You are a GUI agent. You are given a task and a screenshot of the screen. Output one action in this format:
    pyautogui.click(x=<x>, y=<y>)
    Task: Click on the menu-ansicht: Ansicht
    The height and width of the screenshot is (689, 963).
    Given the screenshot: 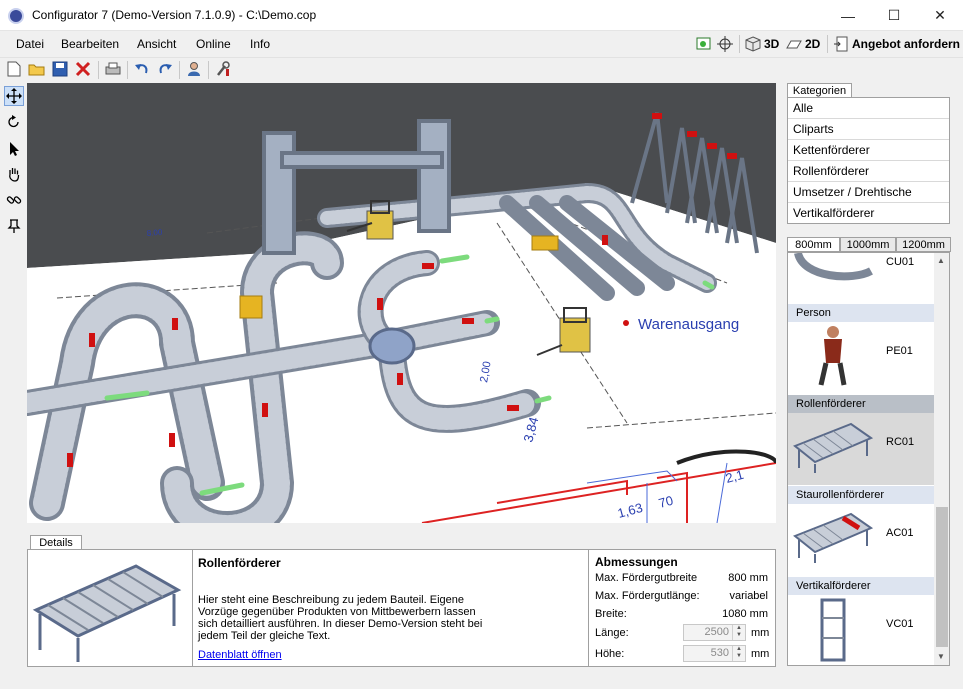 What is the action you would take?
    pyautogui.click(x=156, y=44)
    